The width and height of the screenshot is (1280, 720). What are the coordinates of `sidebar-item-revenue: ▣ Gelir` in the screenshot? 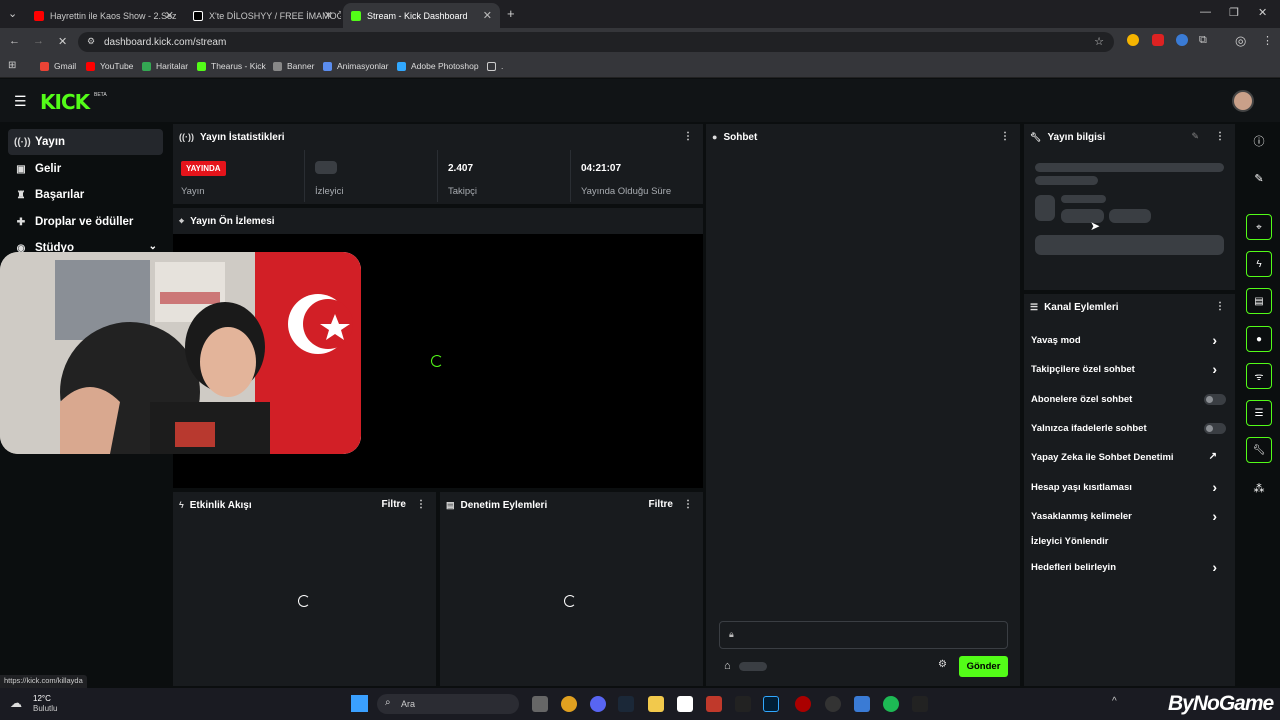 It's located at (85, 169).